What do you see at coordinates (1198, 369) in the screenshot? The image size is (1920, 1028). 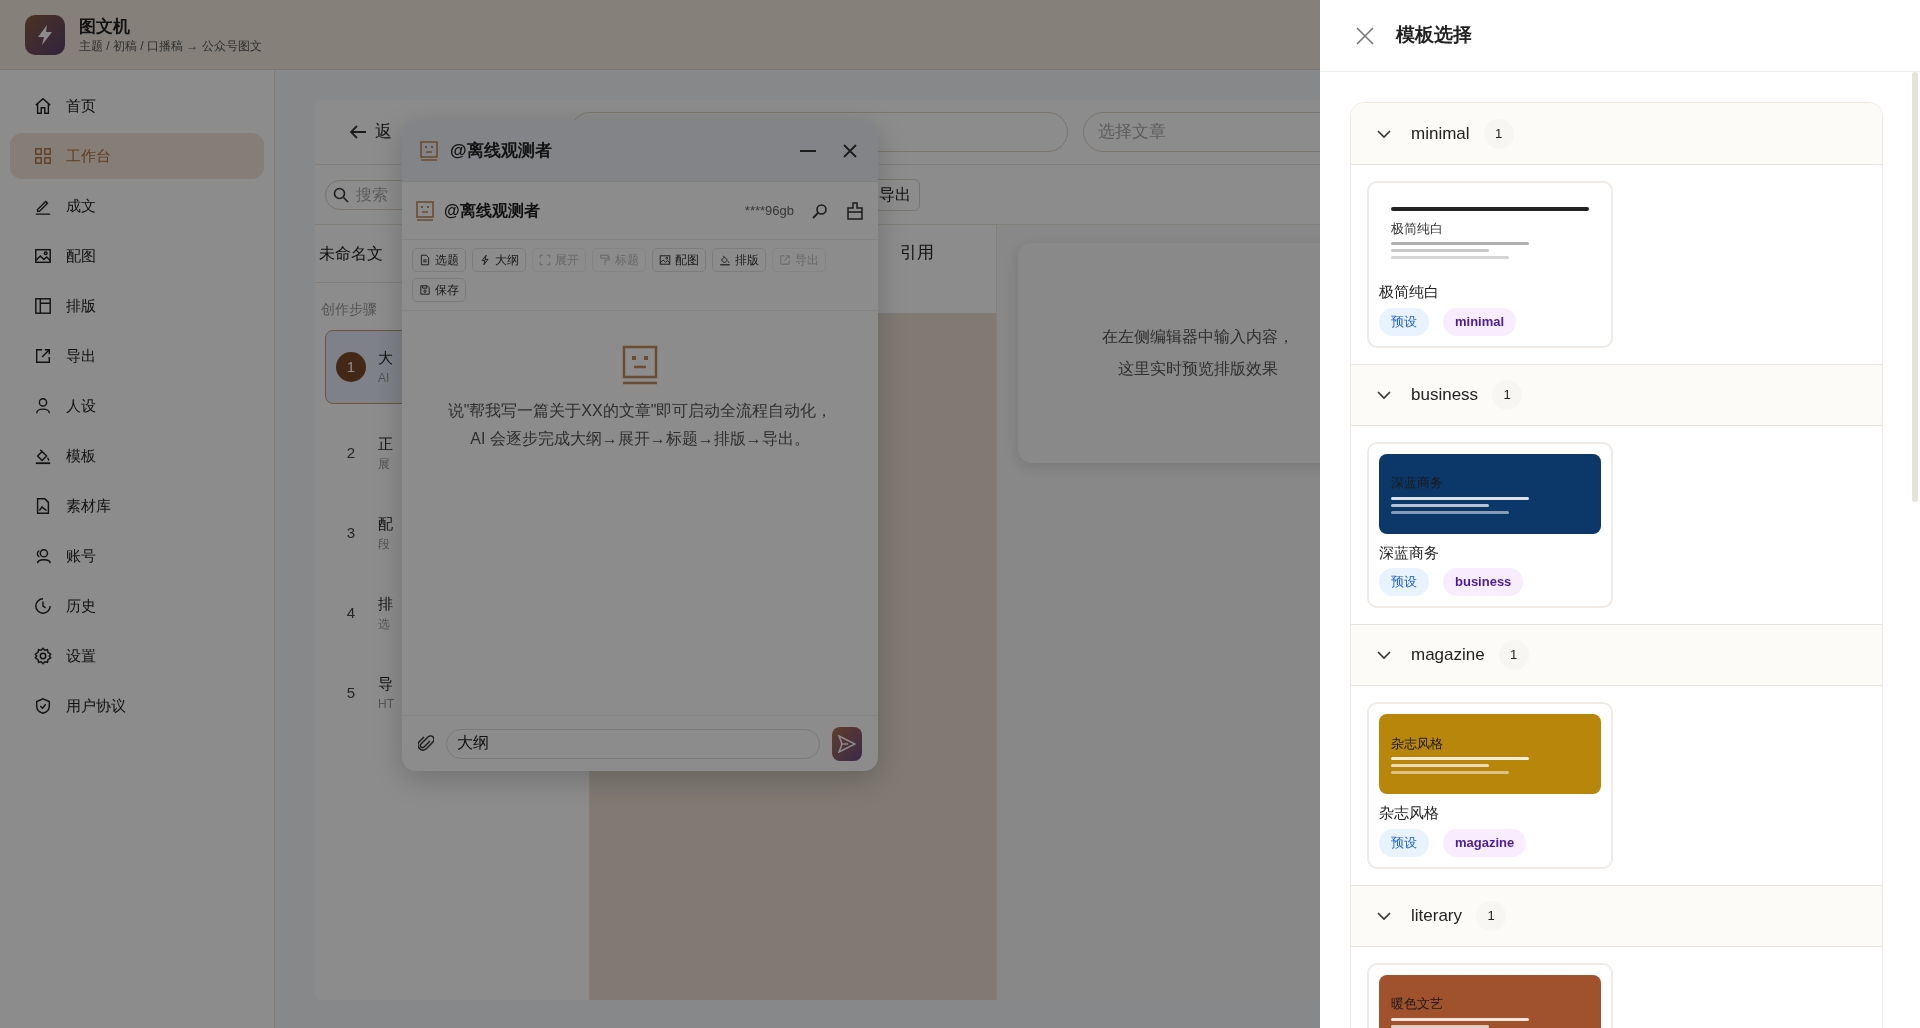 I see `preview-hint: 这里实时预览排版效果` at bounding box center [1198, 369].